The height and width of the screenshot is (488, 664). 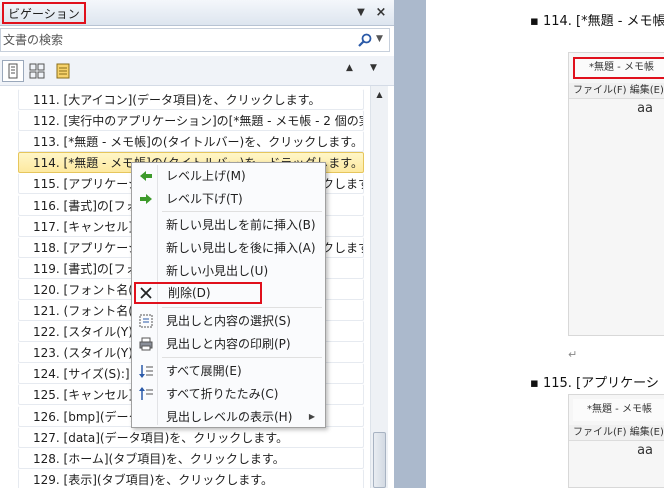 I want to click on menu-item-expand-all: すべて展開(E), so click(x=228, y=371).